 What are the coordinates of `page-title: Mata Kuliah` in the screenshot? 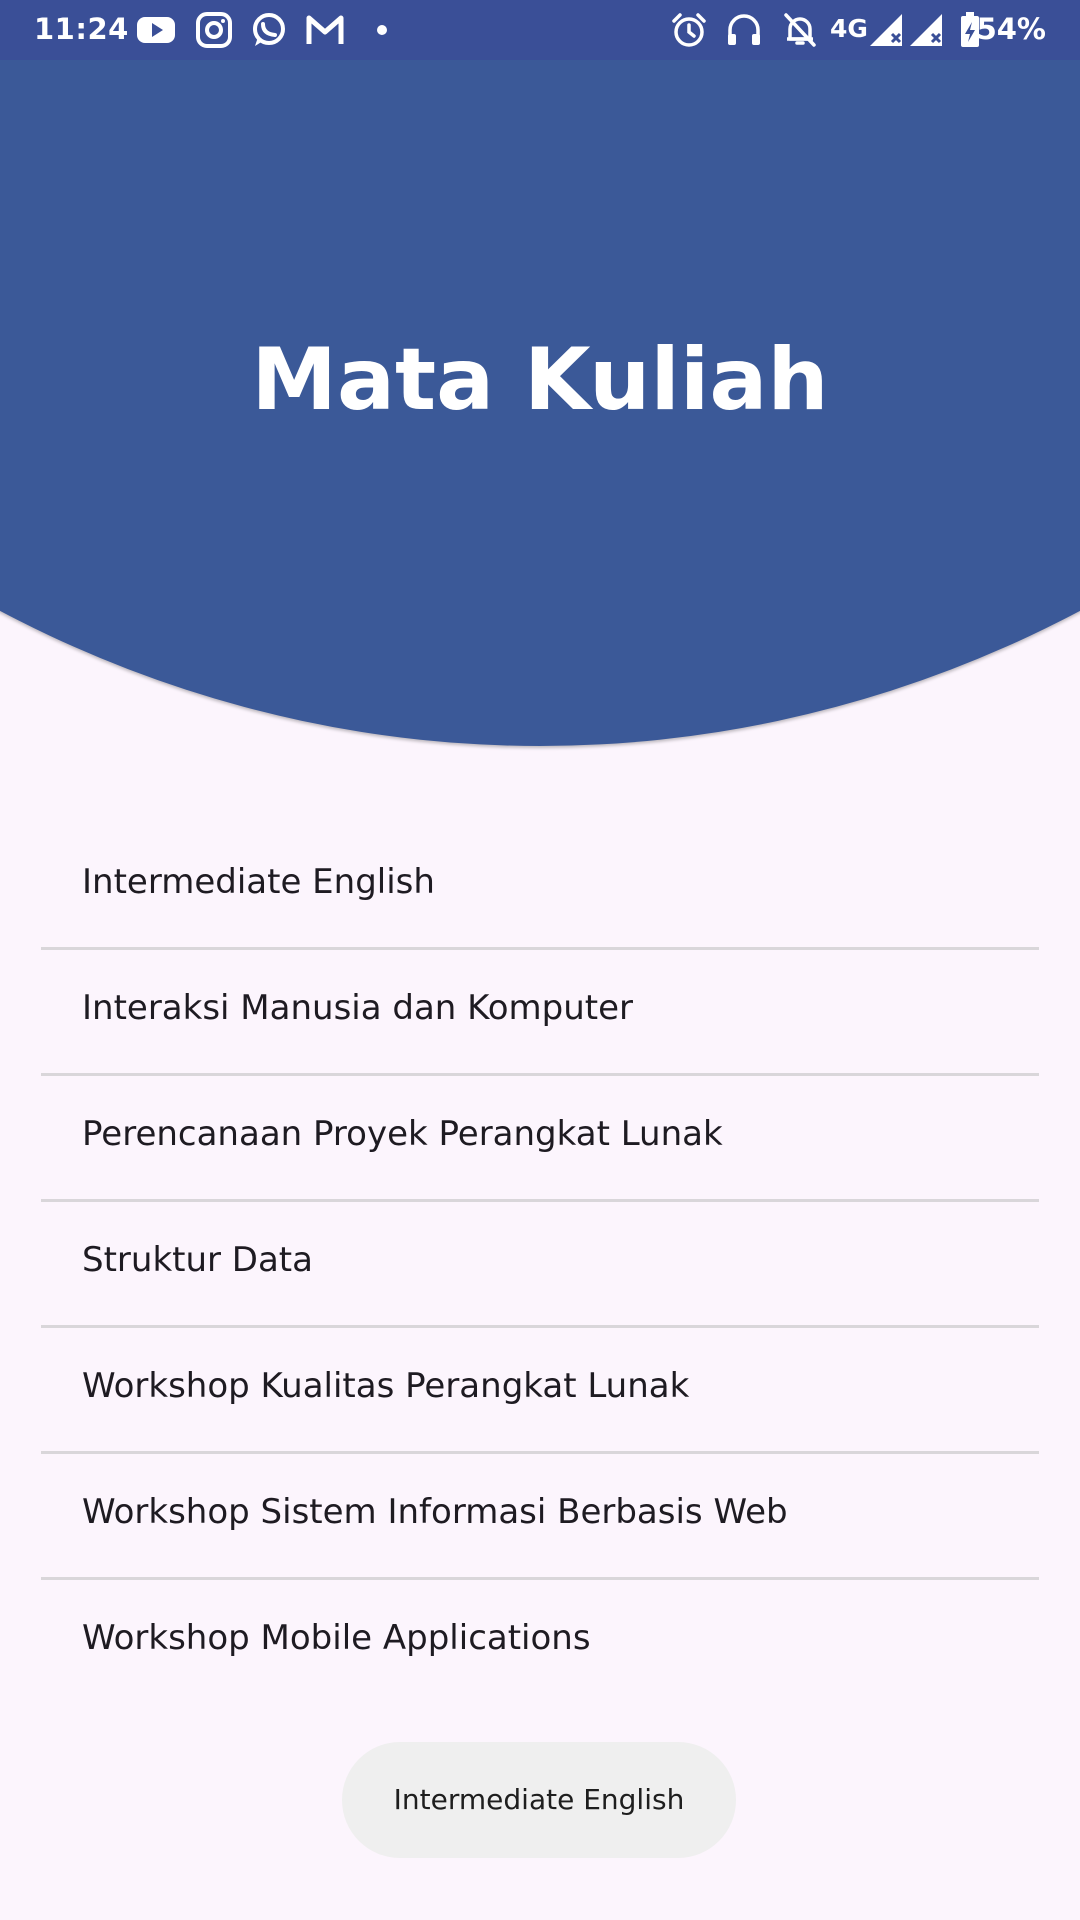 It's located at (540, 380).